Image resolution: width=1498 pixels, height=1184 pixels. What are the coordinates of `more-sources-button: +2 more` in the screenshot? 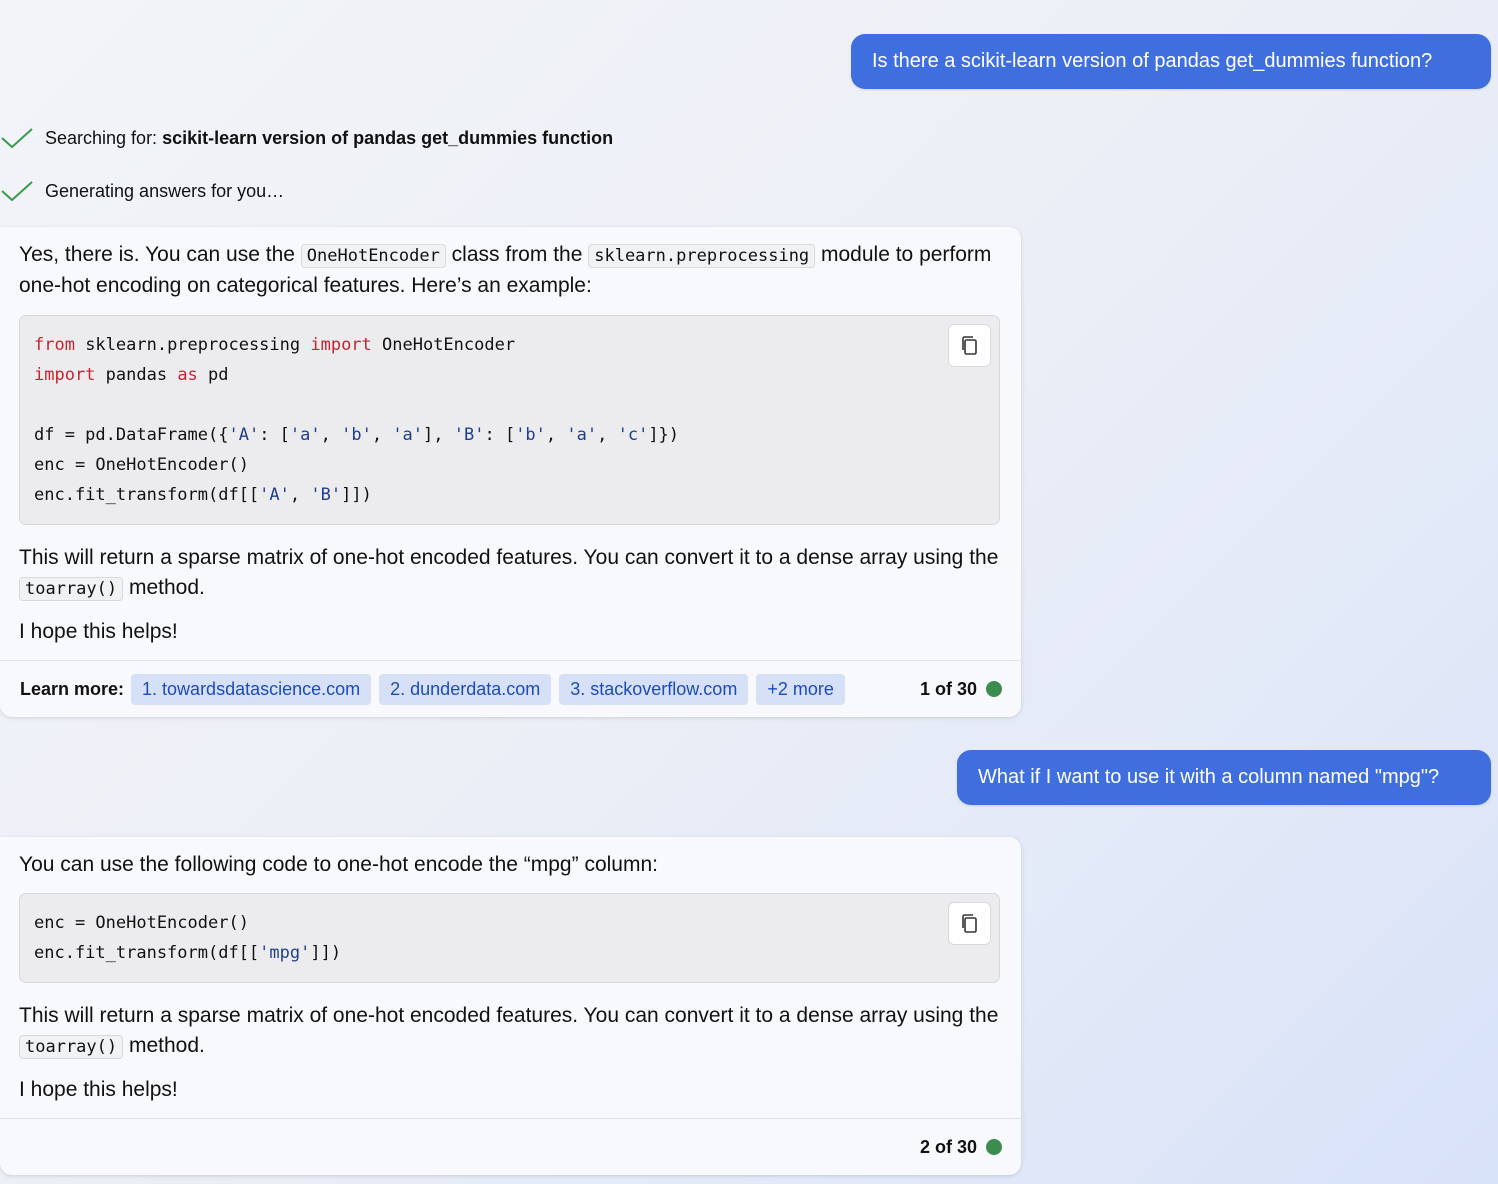 It's located at (800, 689).